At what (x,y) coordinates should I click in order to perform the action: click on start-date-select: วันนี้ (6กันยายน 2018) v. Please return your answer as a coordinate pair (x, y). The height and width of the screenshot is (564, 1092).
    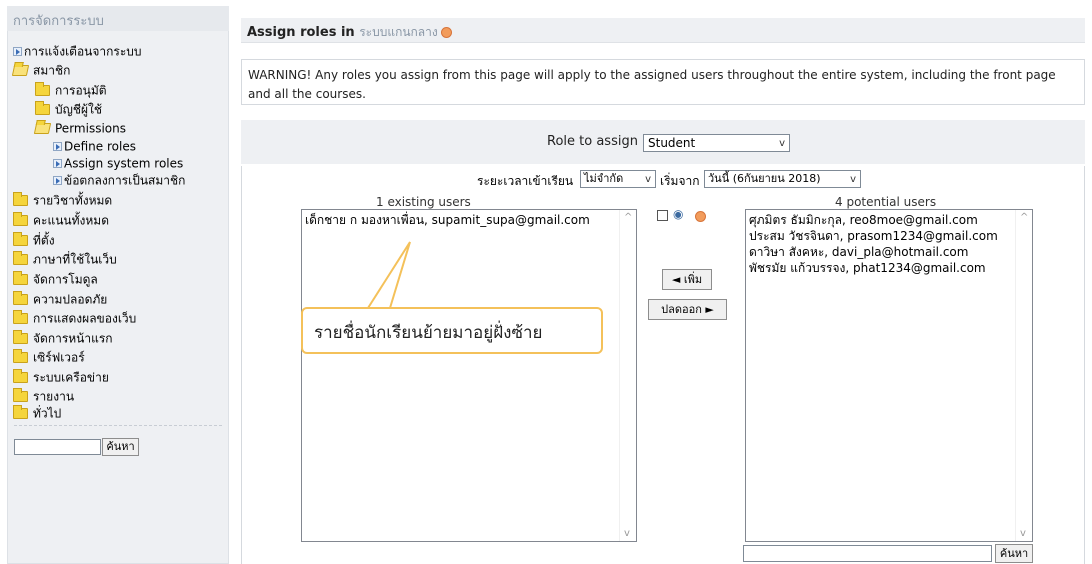
    Looking at the image, I should click on (782, 179).